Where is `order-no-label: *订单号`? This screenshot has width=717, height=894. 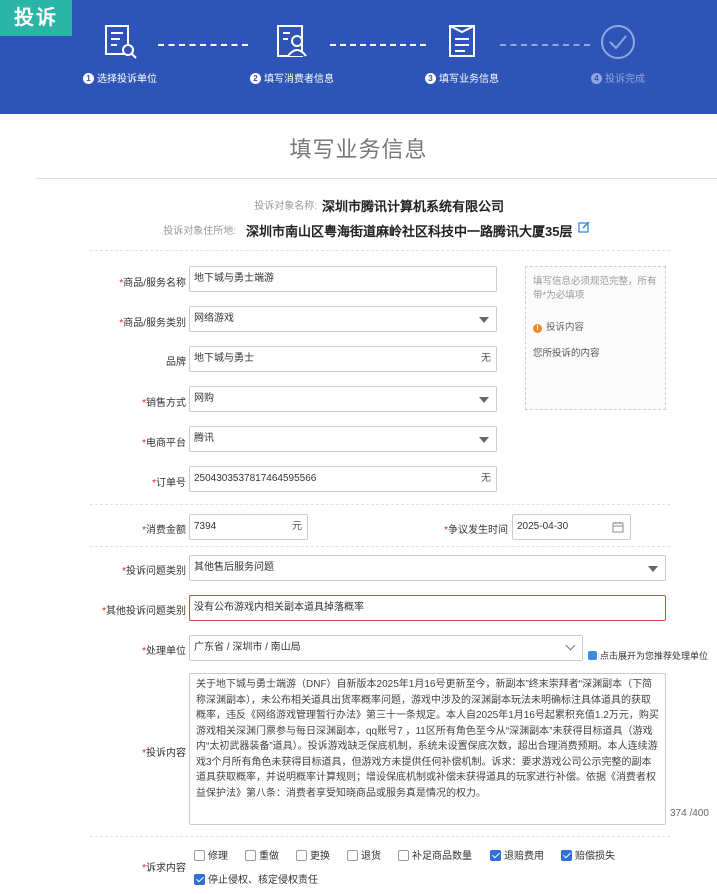
order-no-label: *订单号 is located at coordinates (169, 483).